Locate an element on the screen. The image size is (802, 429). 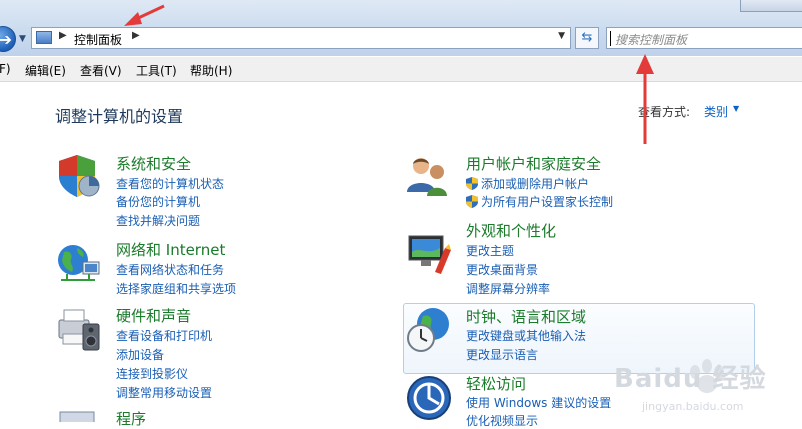
link-parental-controls: 为所有用户设置家长控制 is located at coordinates (539, 201).